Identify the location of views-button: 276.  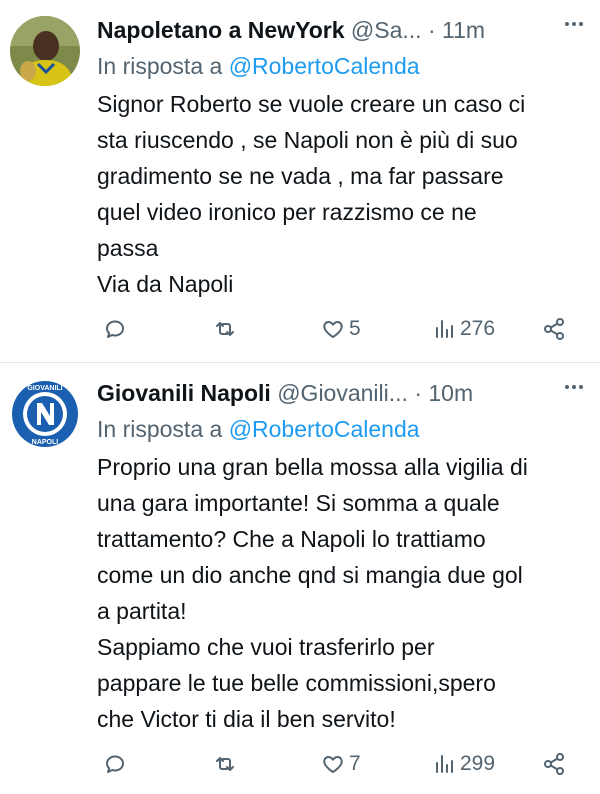
(463, 329).